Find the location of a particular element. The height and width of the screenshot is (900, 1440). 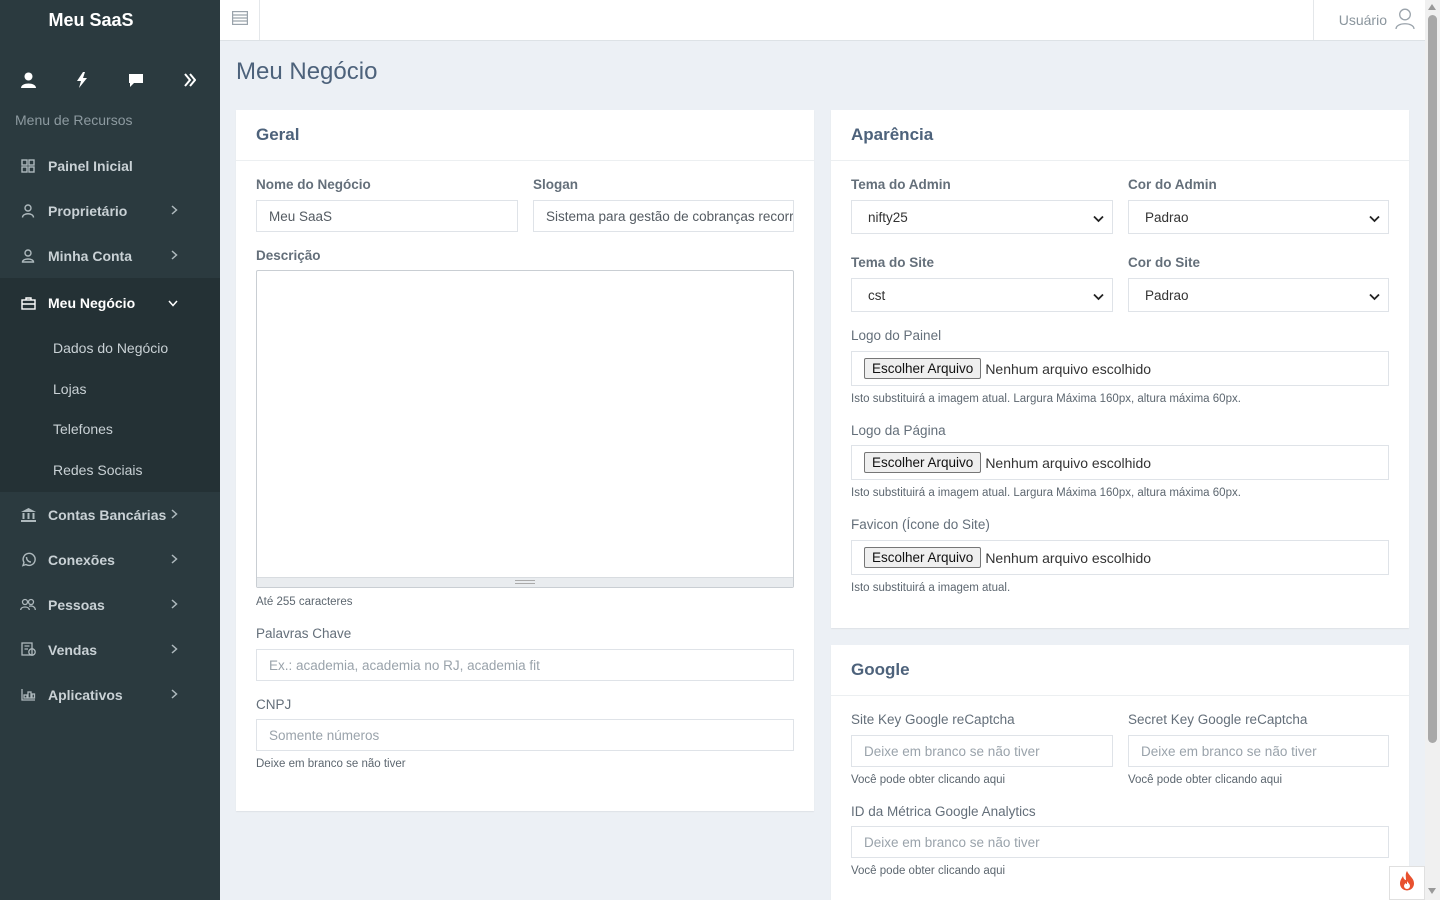

whatsapp-icon is located at coordinates (28, 559).